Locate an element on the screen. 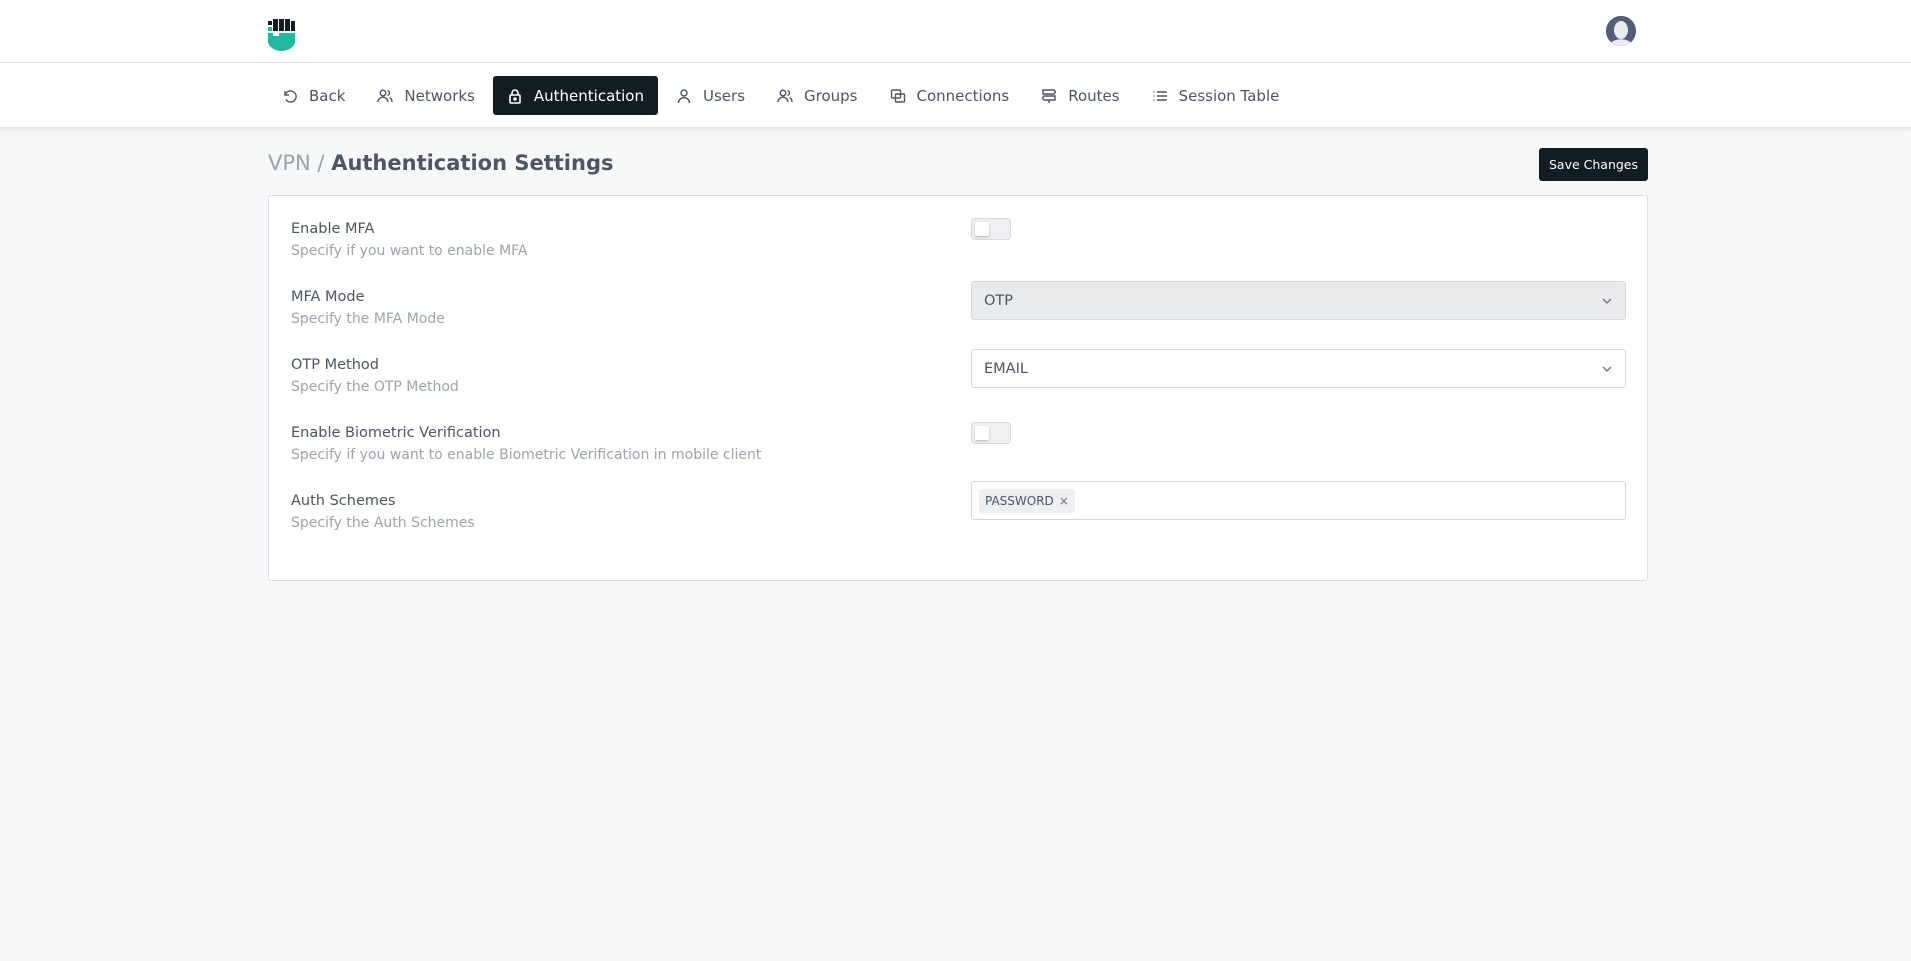 This screenshot has width=1911, height=961. mfa-mode-select: OTP is located at coordinates (1298, 300).